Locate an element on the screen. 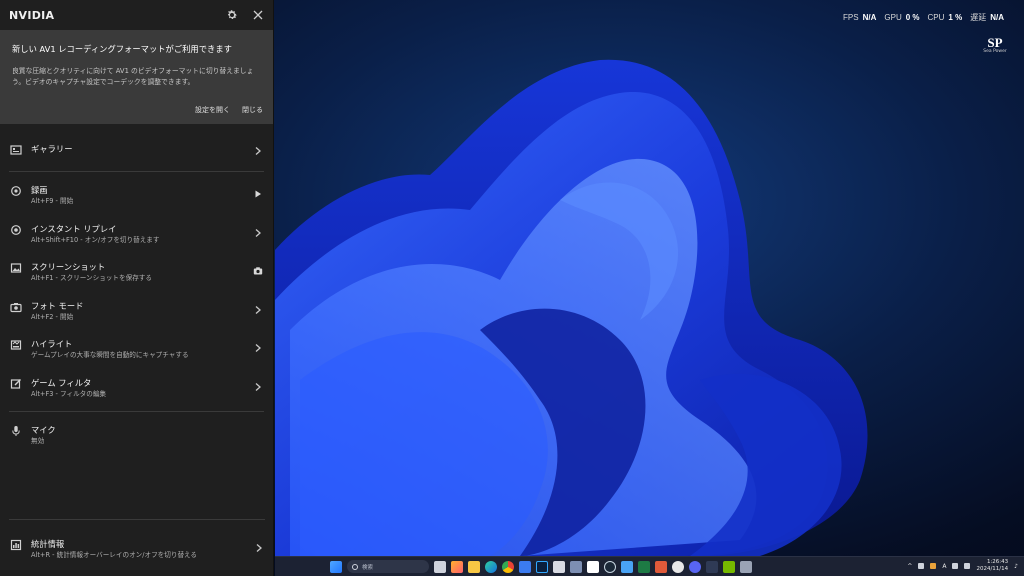 This screenshot has width=1024, height=576. task-view-icon is located at coordinates (440, 566).